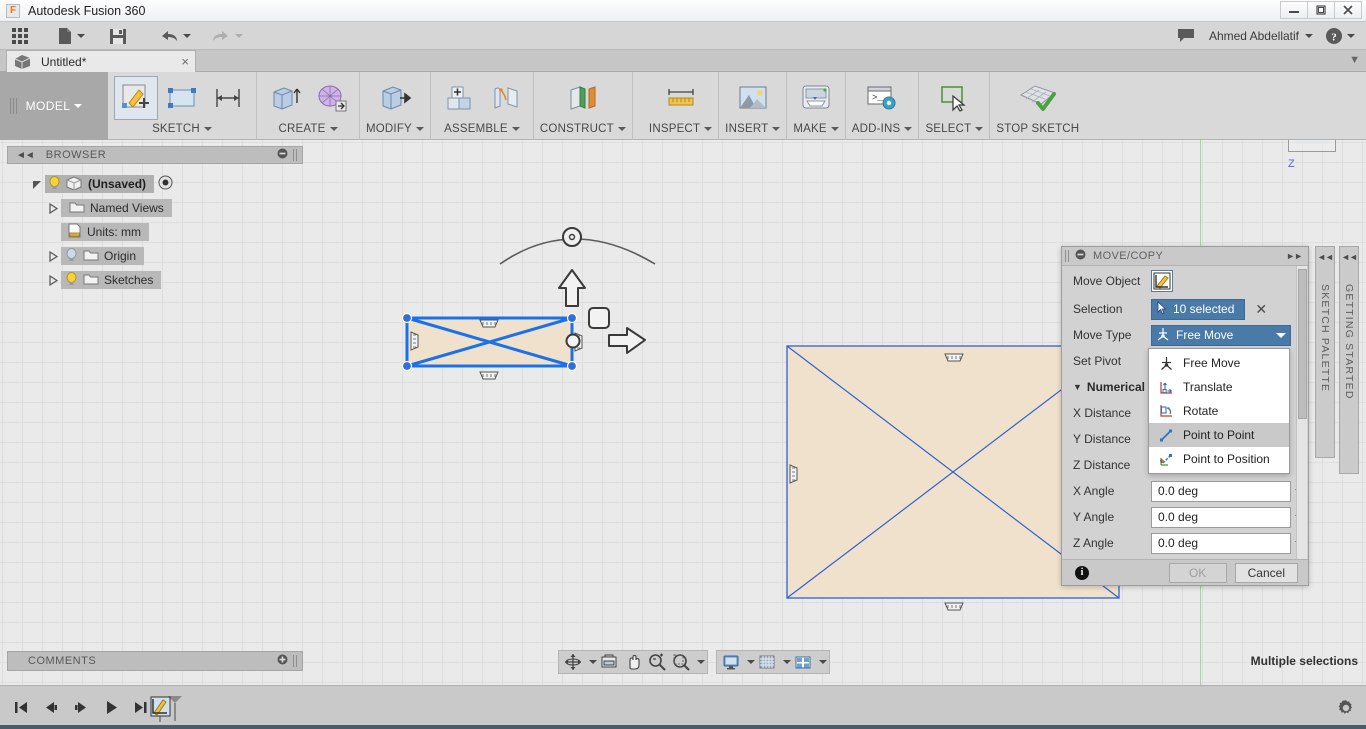  I want to click on ribbon-panel-label: SKETCH, so click(182, 129).